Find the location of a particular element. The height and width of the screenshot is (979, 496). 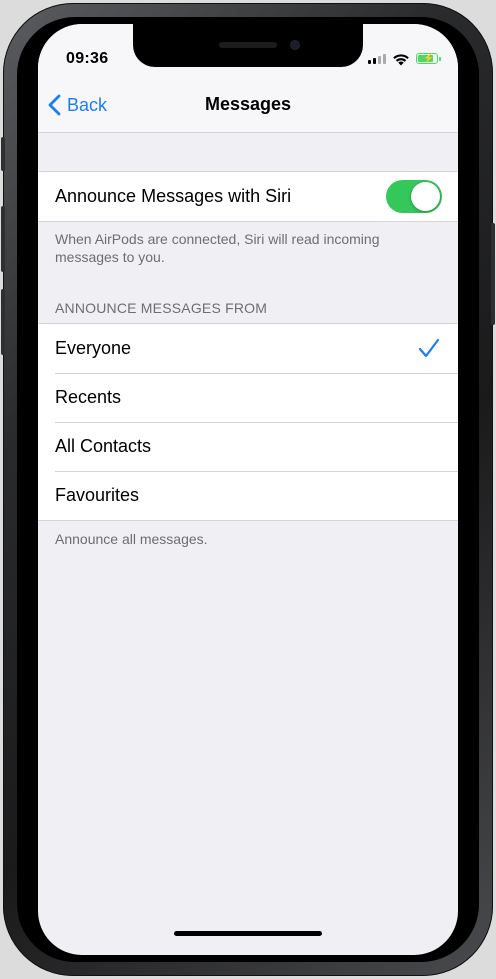

power-button is located at coordinates (493, 274).